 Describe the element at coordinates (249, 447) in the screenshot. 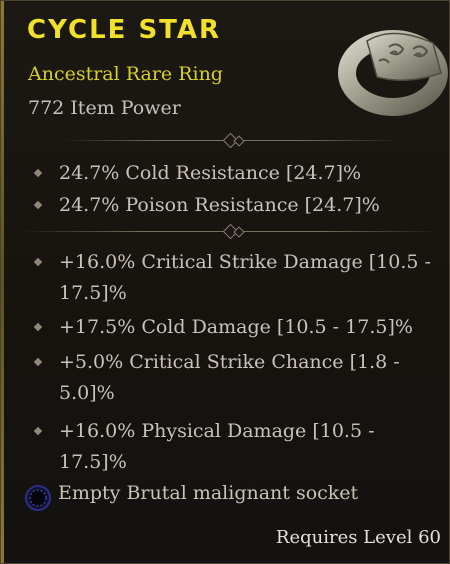

I see `affix-physical-damage: +16.0% Physical Damage [10.5 - 17.5]%` at that location.